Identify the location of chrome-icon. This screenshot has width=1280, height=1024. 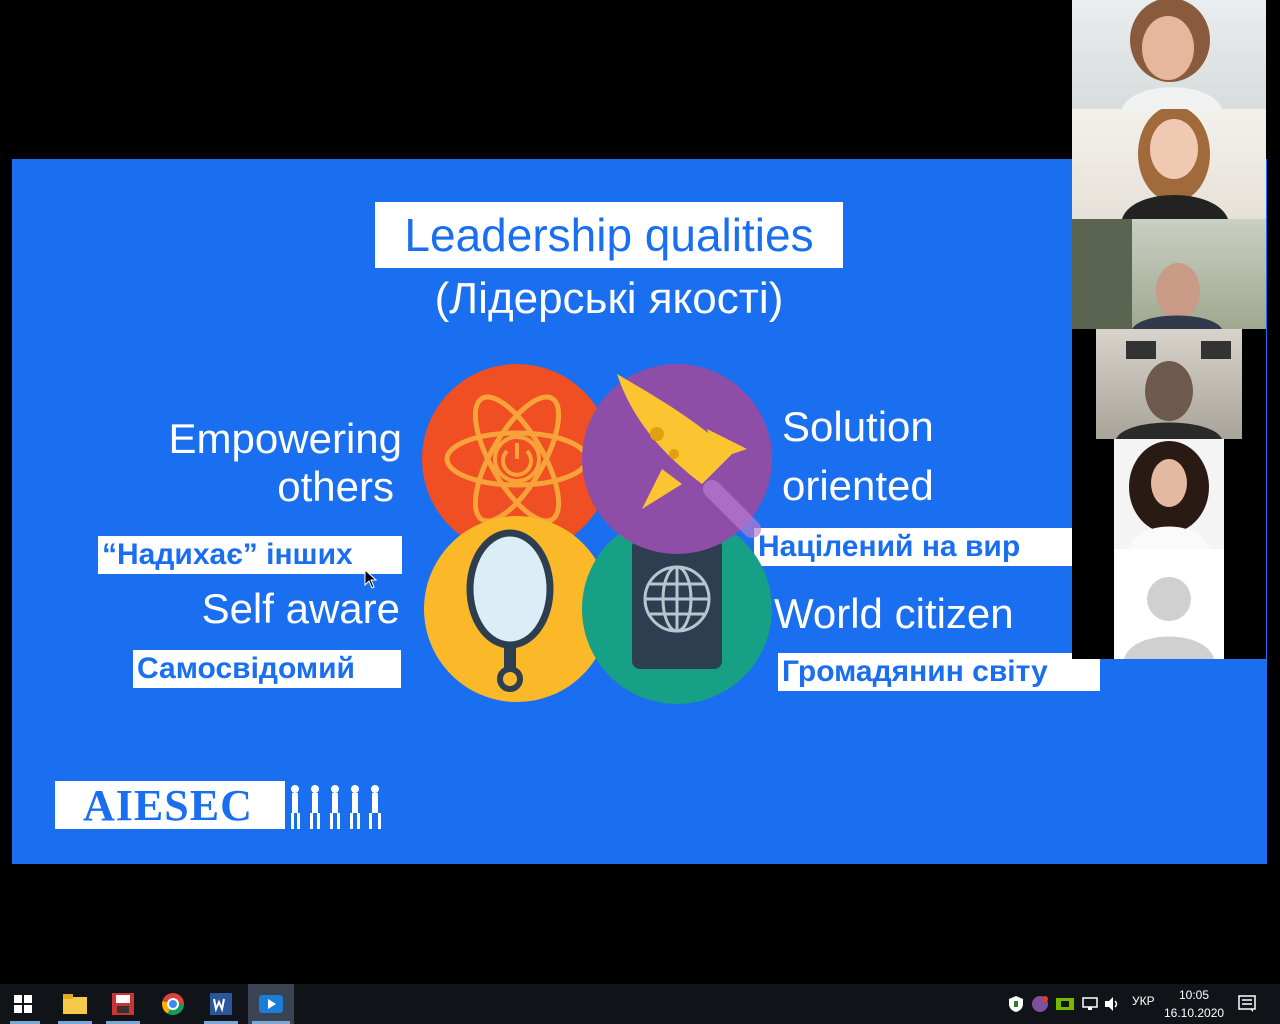
(173, 1004).